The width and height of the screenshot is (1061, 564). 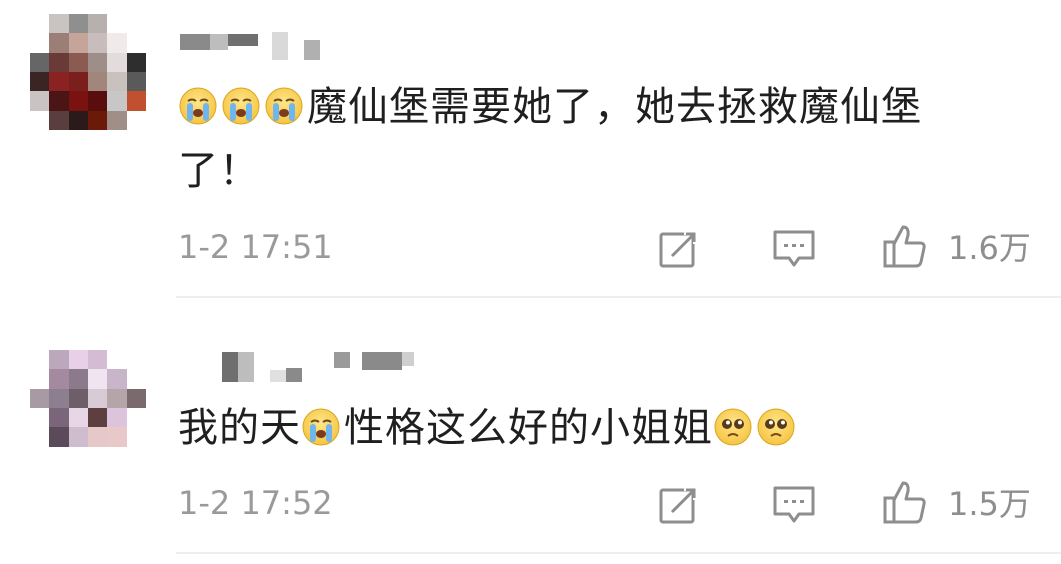 I want to click on share-button, so click(x=680, y=504).